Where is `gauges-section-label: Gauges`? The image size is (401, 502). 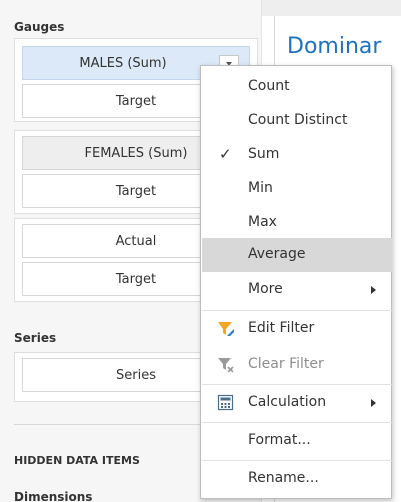
gauges-section-label: Gauges is located at coordinates (39, 27).